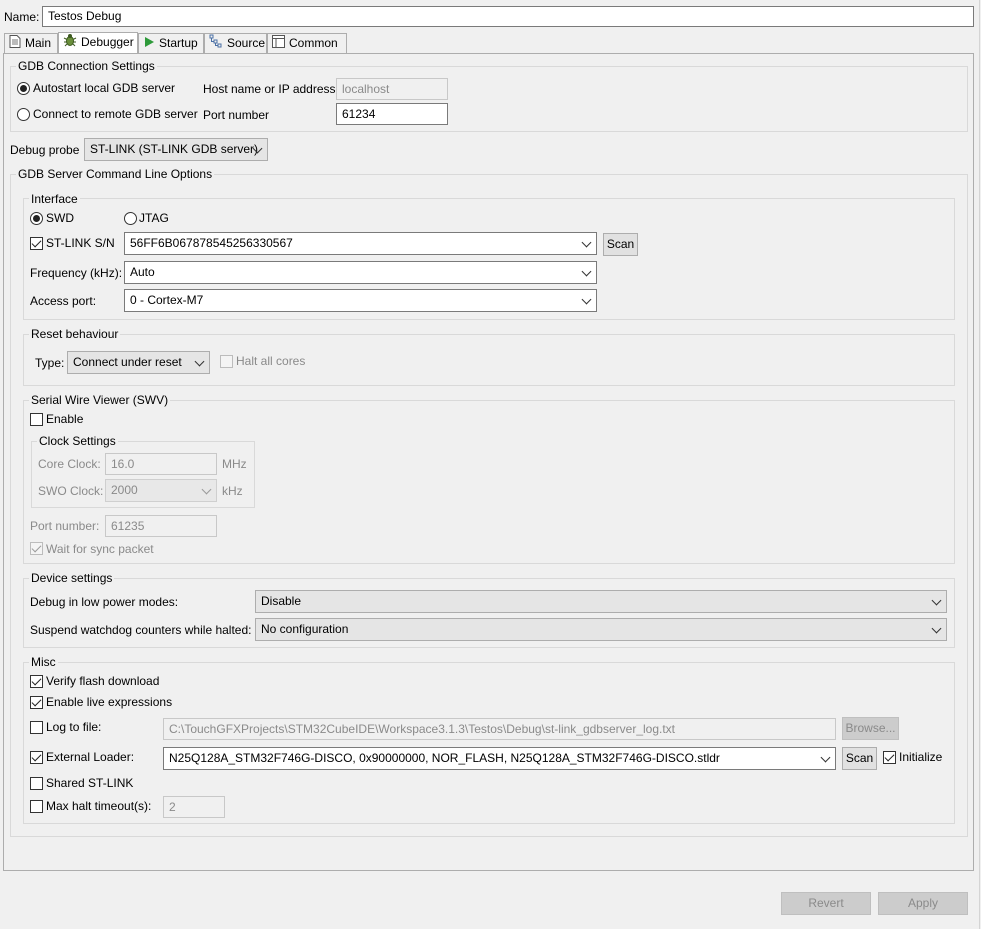  Describe the element at coordinates (360, 300) in the screenshot. I see `access-port-select: 0 - Cortex-M7` at that location.